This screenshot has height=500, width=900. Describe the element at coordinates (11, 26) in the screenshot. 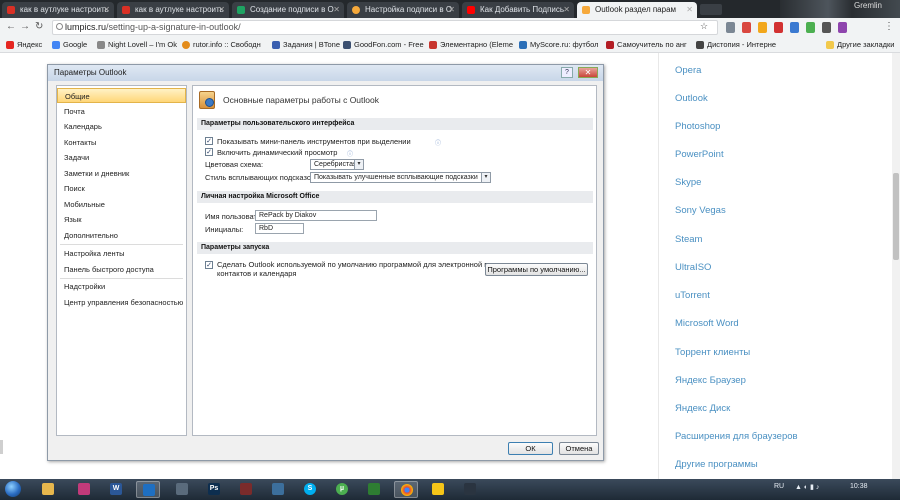

I see `back-icon: ←` at that location.